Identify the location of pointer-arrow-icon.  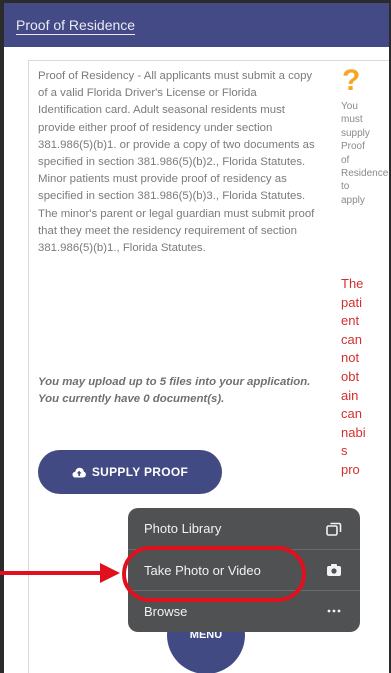
(110, 573).